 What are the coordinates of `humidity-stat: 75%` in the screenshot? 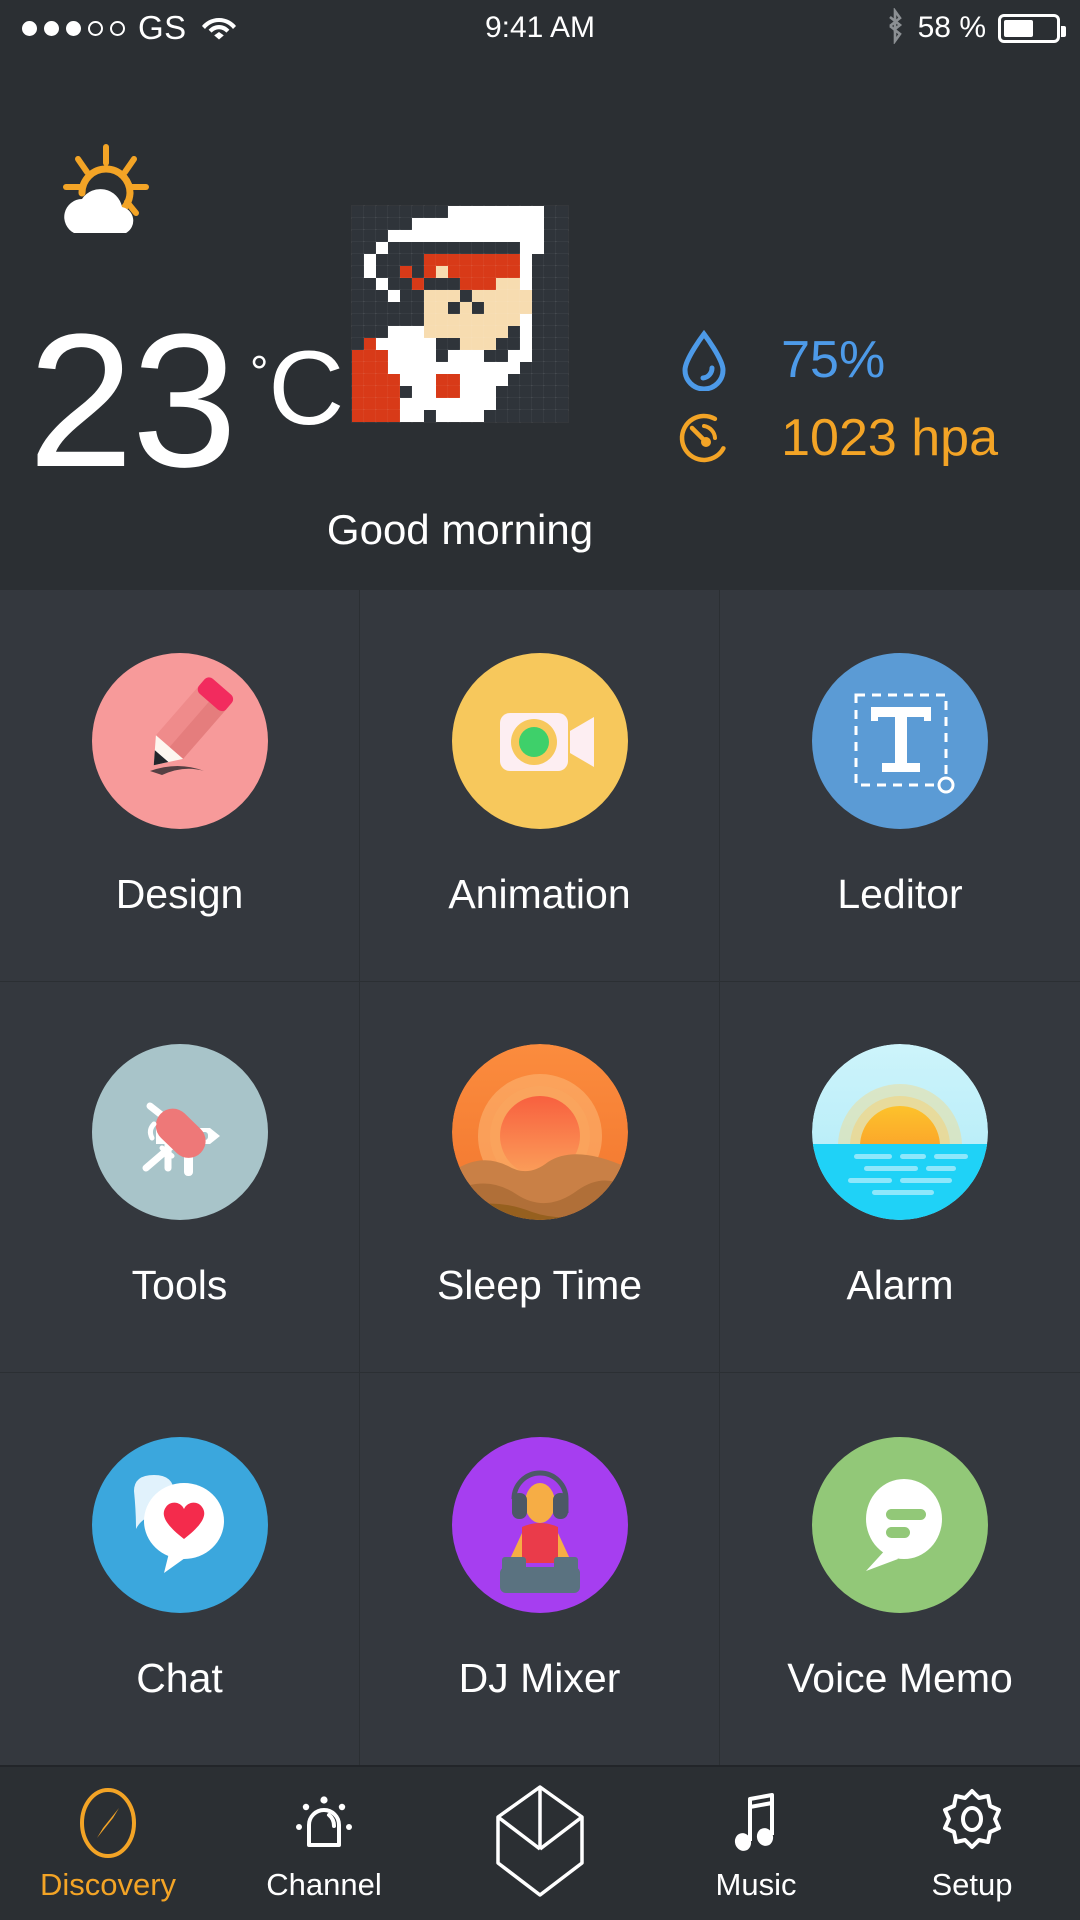 It's located at (835, 360).